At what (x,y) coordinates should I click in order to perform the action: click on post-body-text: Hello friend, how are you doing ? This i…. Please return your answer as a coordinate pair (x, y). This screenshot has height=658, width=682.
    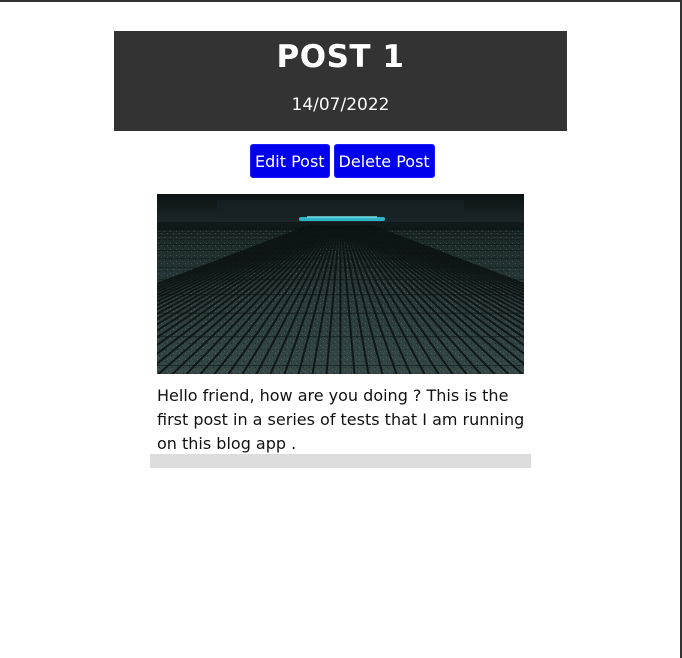
    Looking at the image, I should click on (341, 419).